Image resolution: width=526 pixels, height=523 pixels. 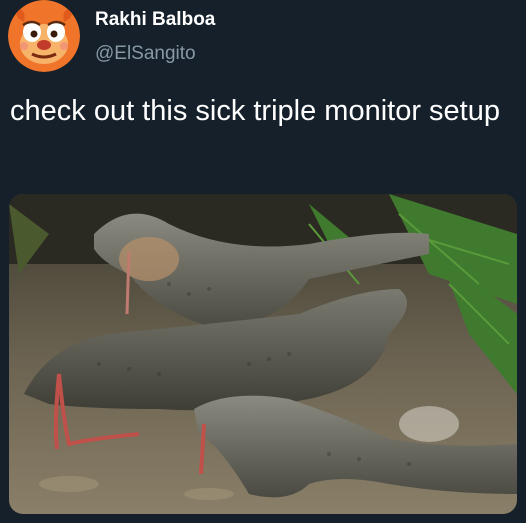 I want to click on cartoon-character-avatar-icon, so click(x=44, y=36).